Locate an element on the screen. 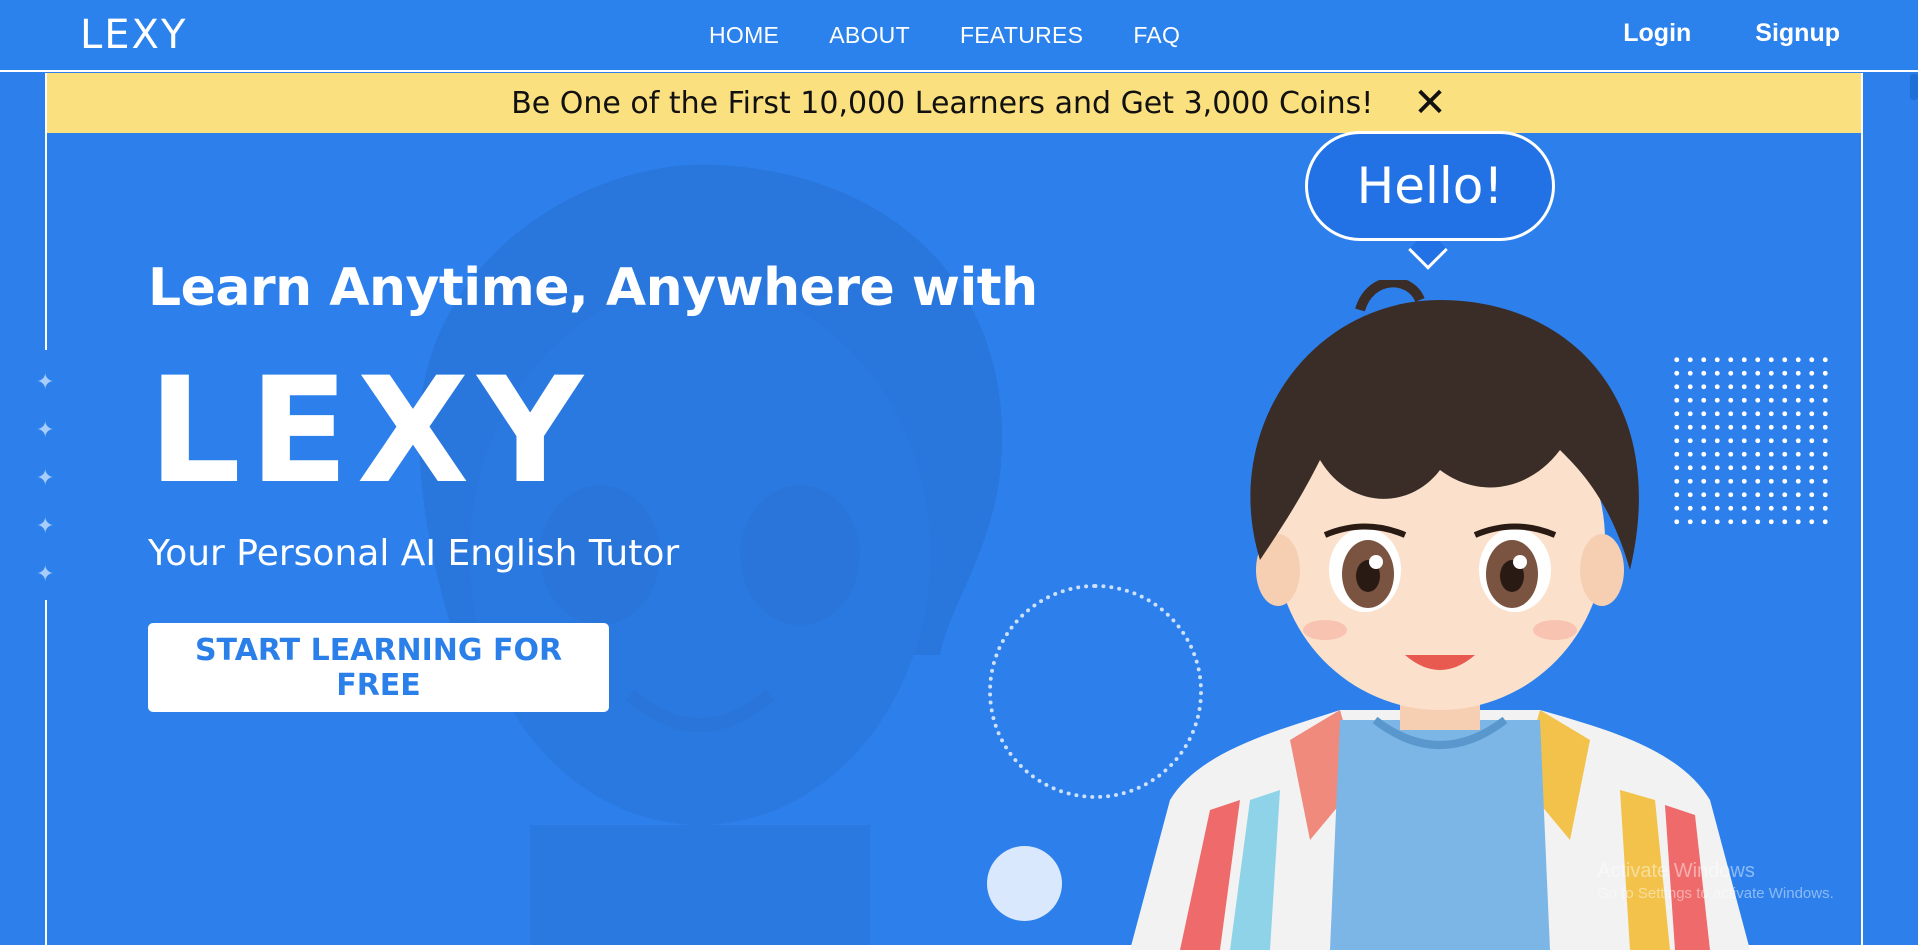  watermark-subtitle: Go to Settings to activate Windows. is located at coordinates (1715, 893).